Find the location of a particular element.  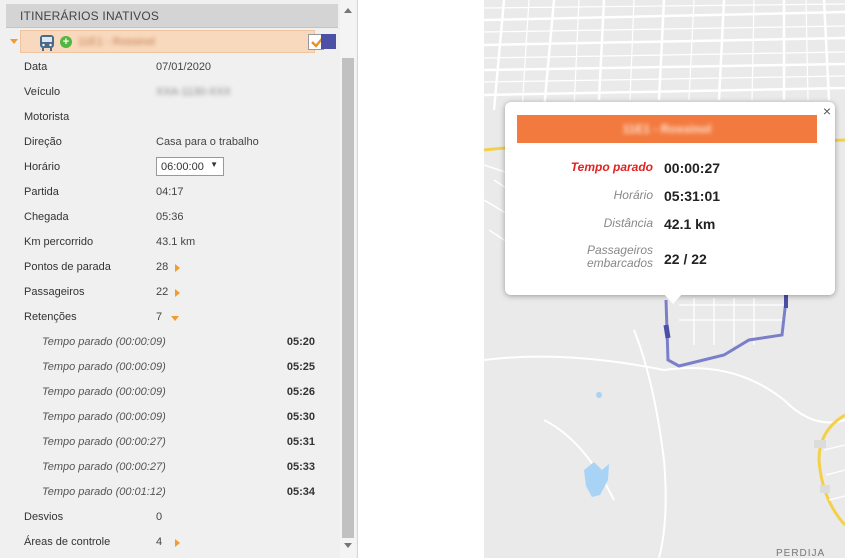

retention-item: Tempo parado (00:00:09) 05:25 is located at coordinates (178, 369).